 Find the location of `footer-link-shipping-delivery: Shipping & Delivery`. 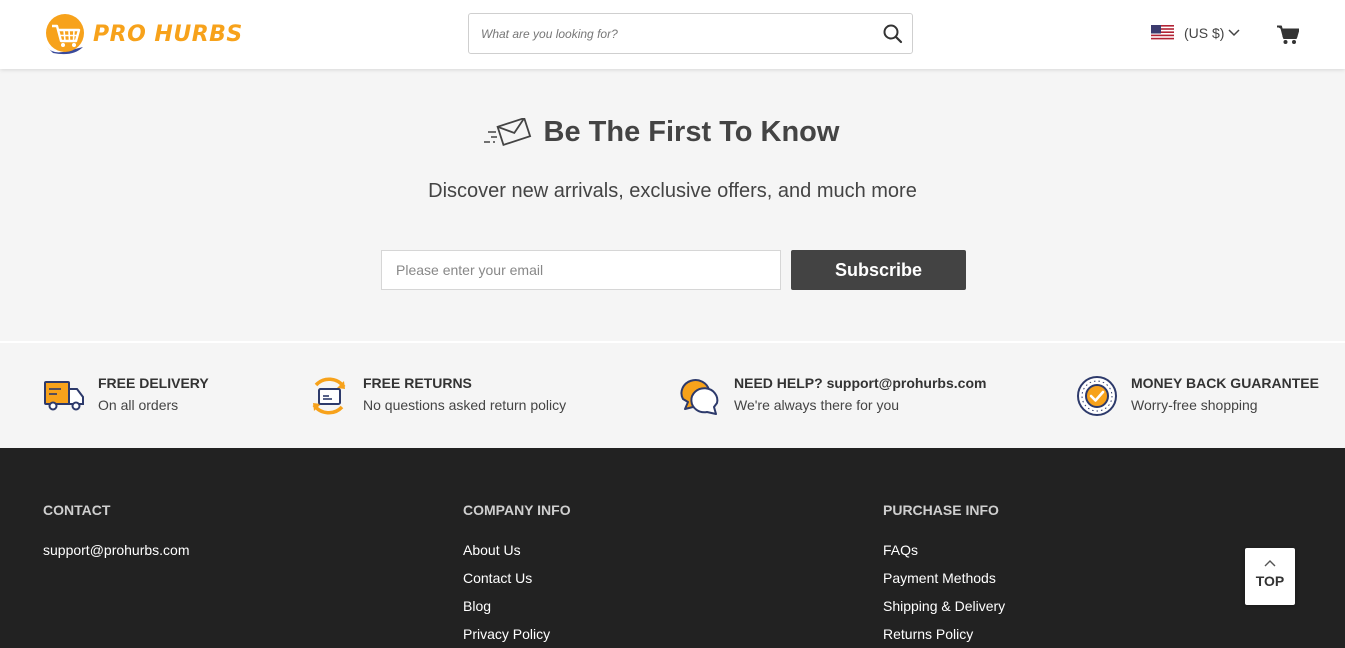

footer-link-shipping-delivery: Shipping & Delivery is located at coordinates (944, 606).